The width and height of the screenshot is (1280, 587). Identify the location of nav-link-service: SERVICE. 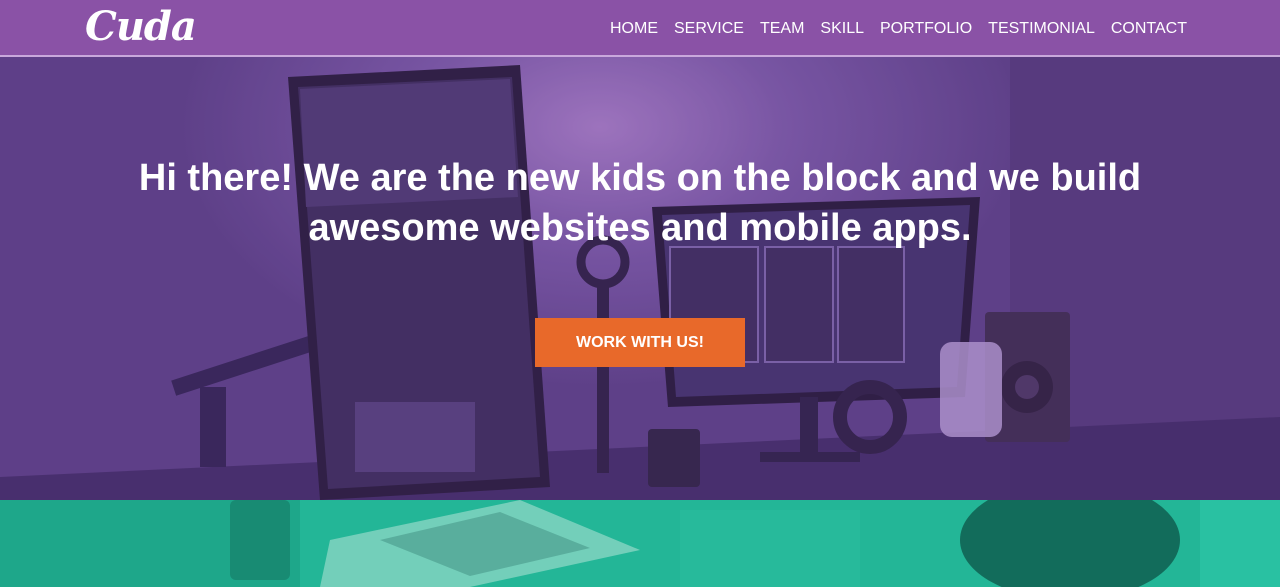
(709, 28).